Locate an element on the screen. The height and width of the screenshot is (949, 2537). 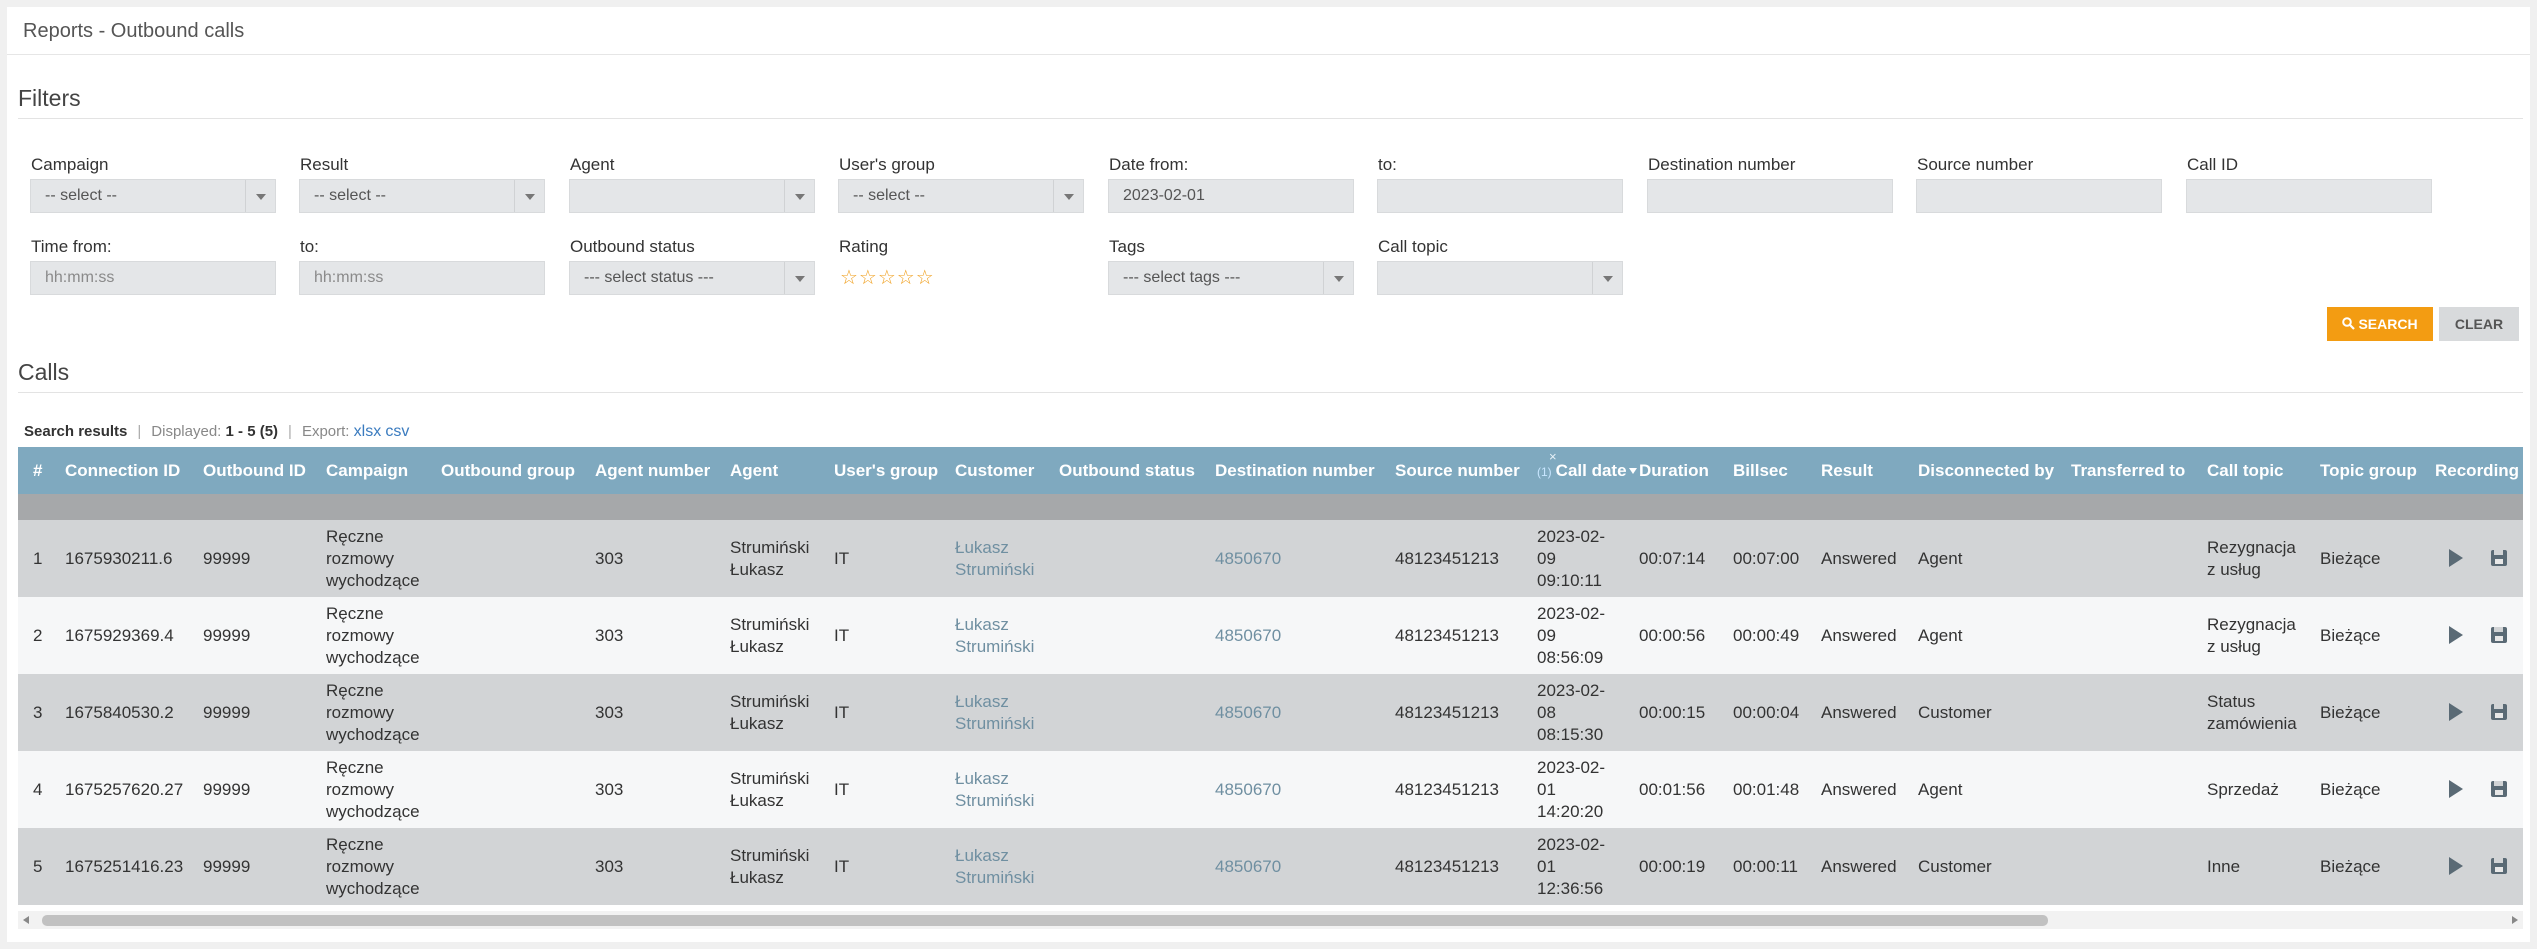
column-header-19: Topic group is located at coordinates (2368, 470).